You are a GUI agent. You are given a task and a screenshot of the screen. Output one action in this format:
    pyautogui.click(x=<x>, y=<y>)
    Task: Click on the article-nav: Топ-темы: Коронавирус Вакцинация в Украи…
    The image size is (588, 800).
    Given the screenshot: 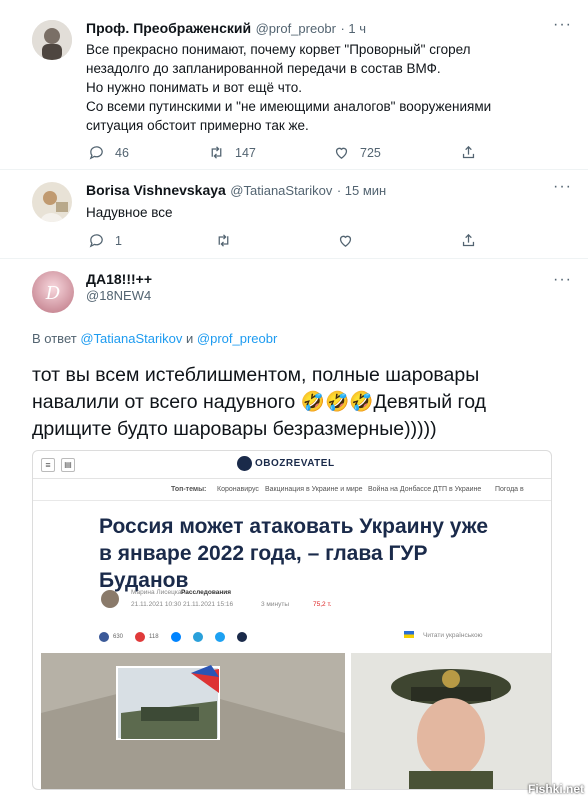 What is the action you would take?
    pyautogui.click(x=292, y=490)
    